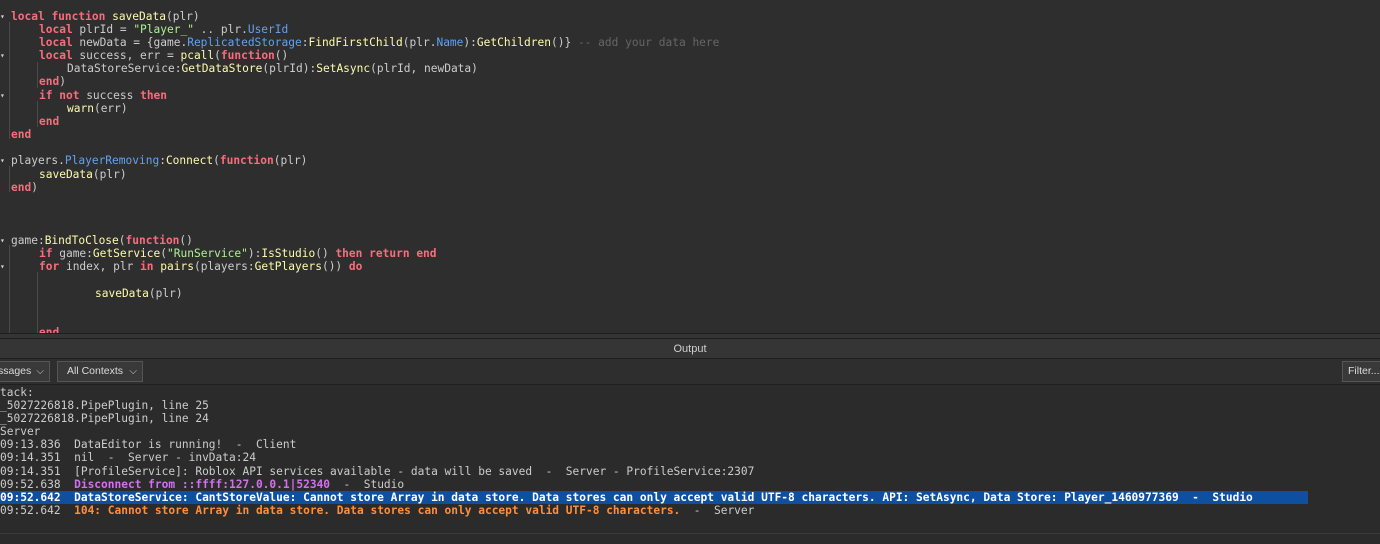 The height and width of the screenshot is (544, 1380). What do you see at coordinates (49, 329) in the screenshot?
I see `code-line-18: end` at bounding box center [49, 329].